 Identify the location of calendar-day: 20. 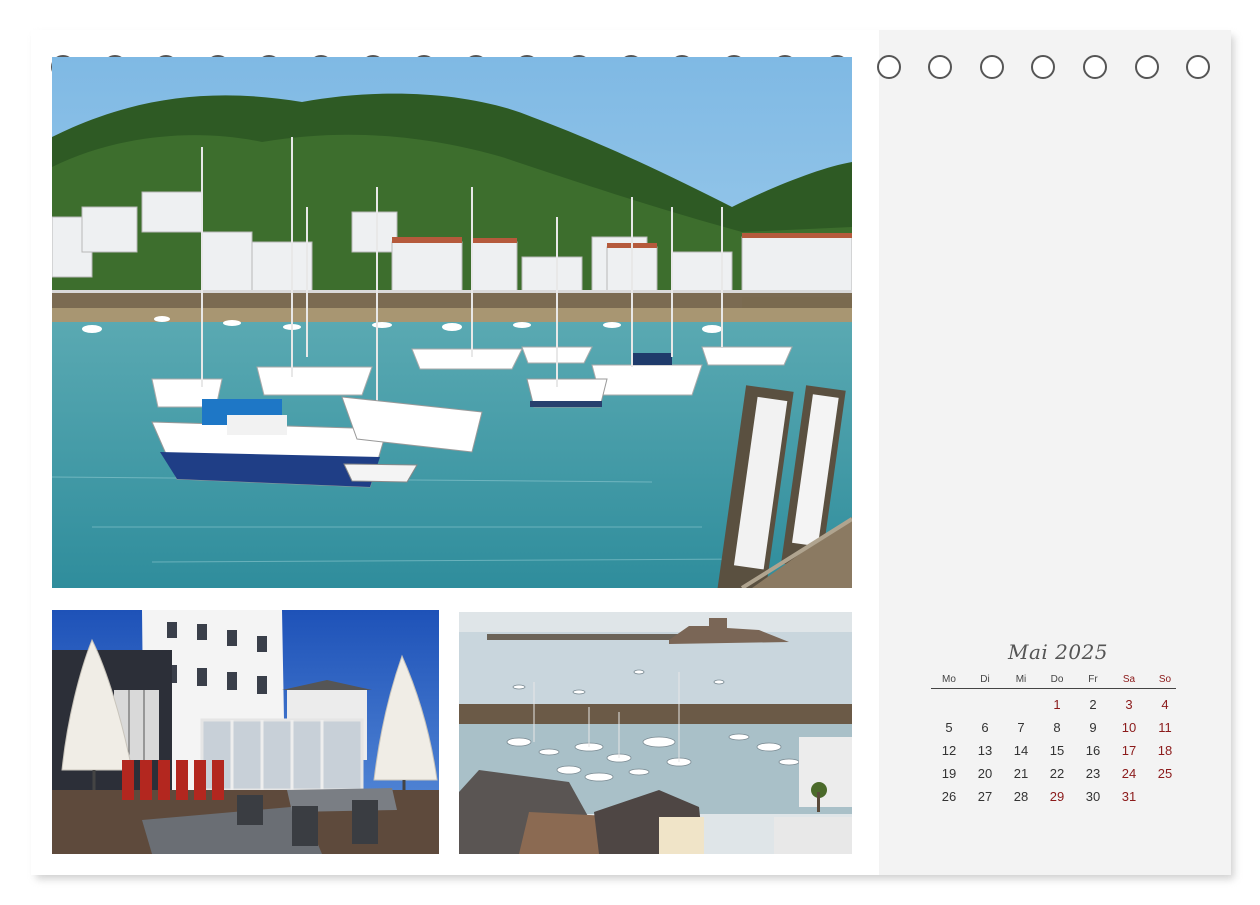
(985, 773).